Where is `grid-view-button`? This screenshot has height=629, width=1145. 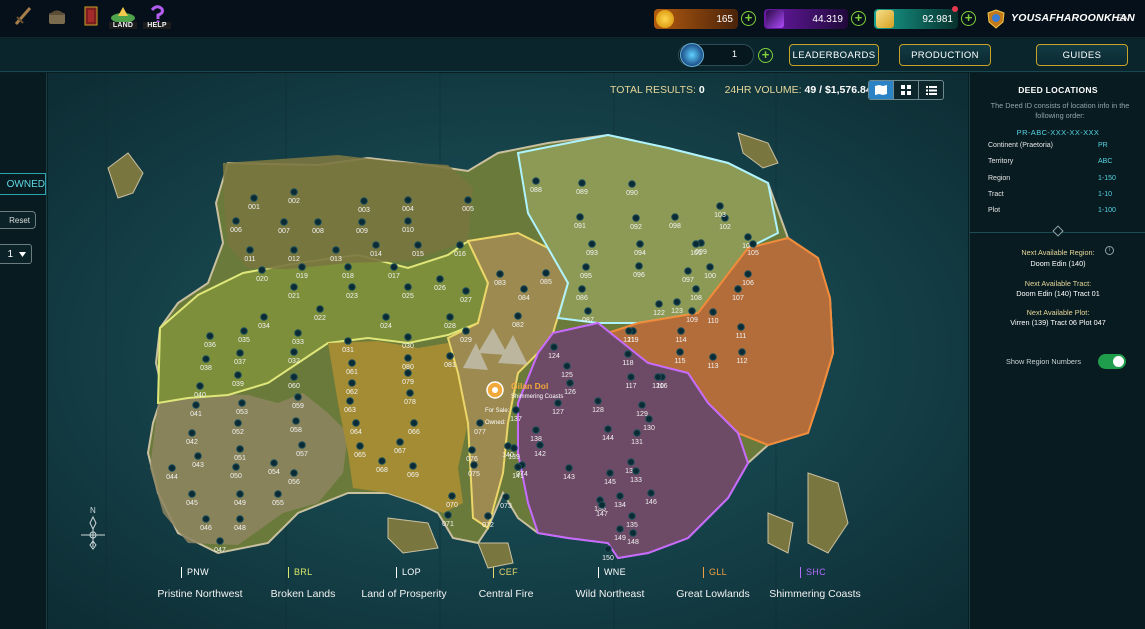 grid-view-button is located at coordinates (906, 90).